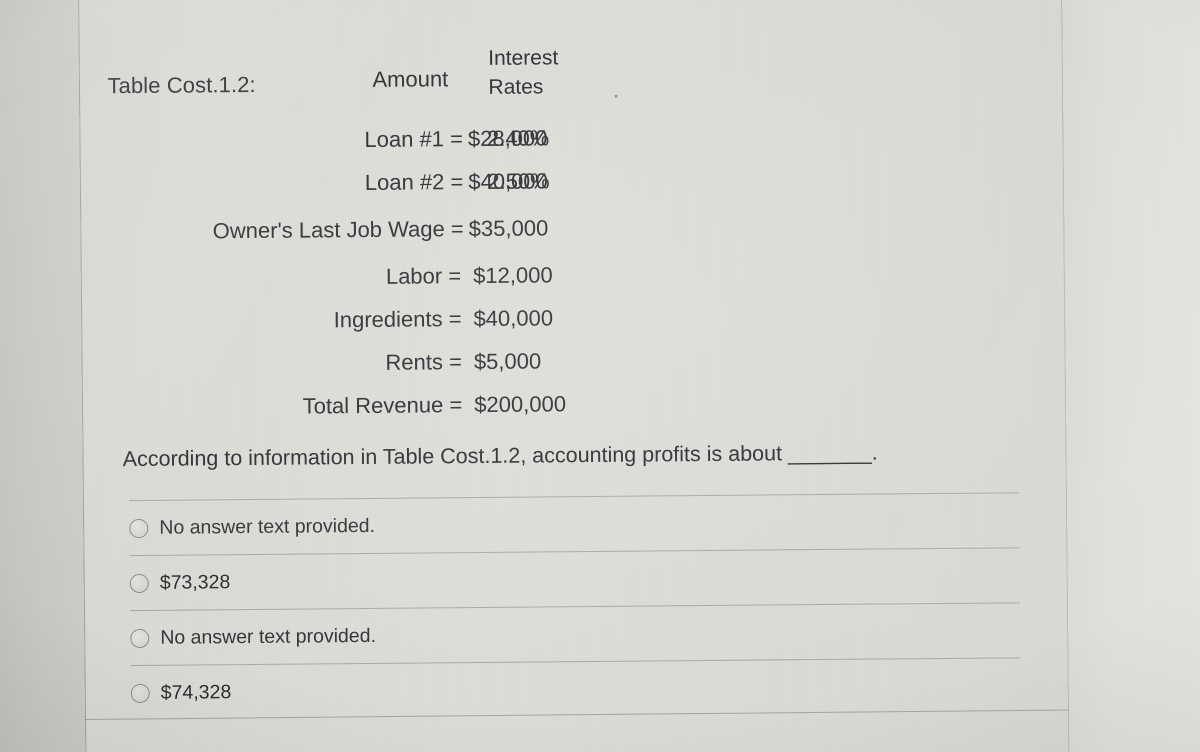 This screenshot has height=752, width=1200. Describe the element at coordinates (518, 181) in the screenshot. I see `row-rate: 2.50%` at that location.